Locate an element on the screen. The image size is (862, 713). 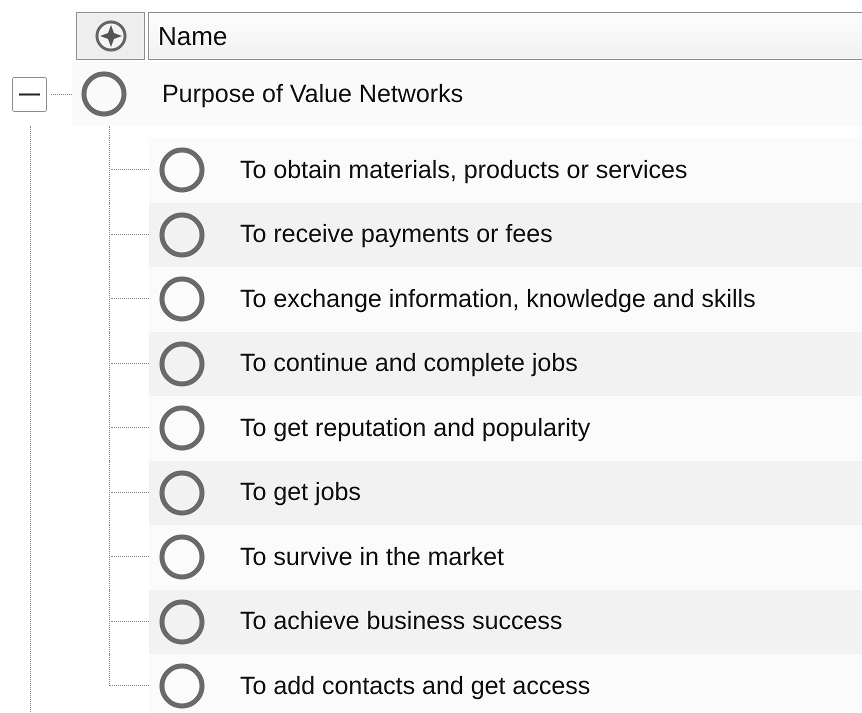
compass-icon is located at coordinates (111, 36).